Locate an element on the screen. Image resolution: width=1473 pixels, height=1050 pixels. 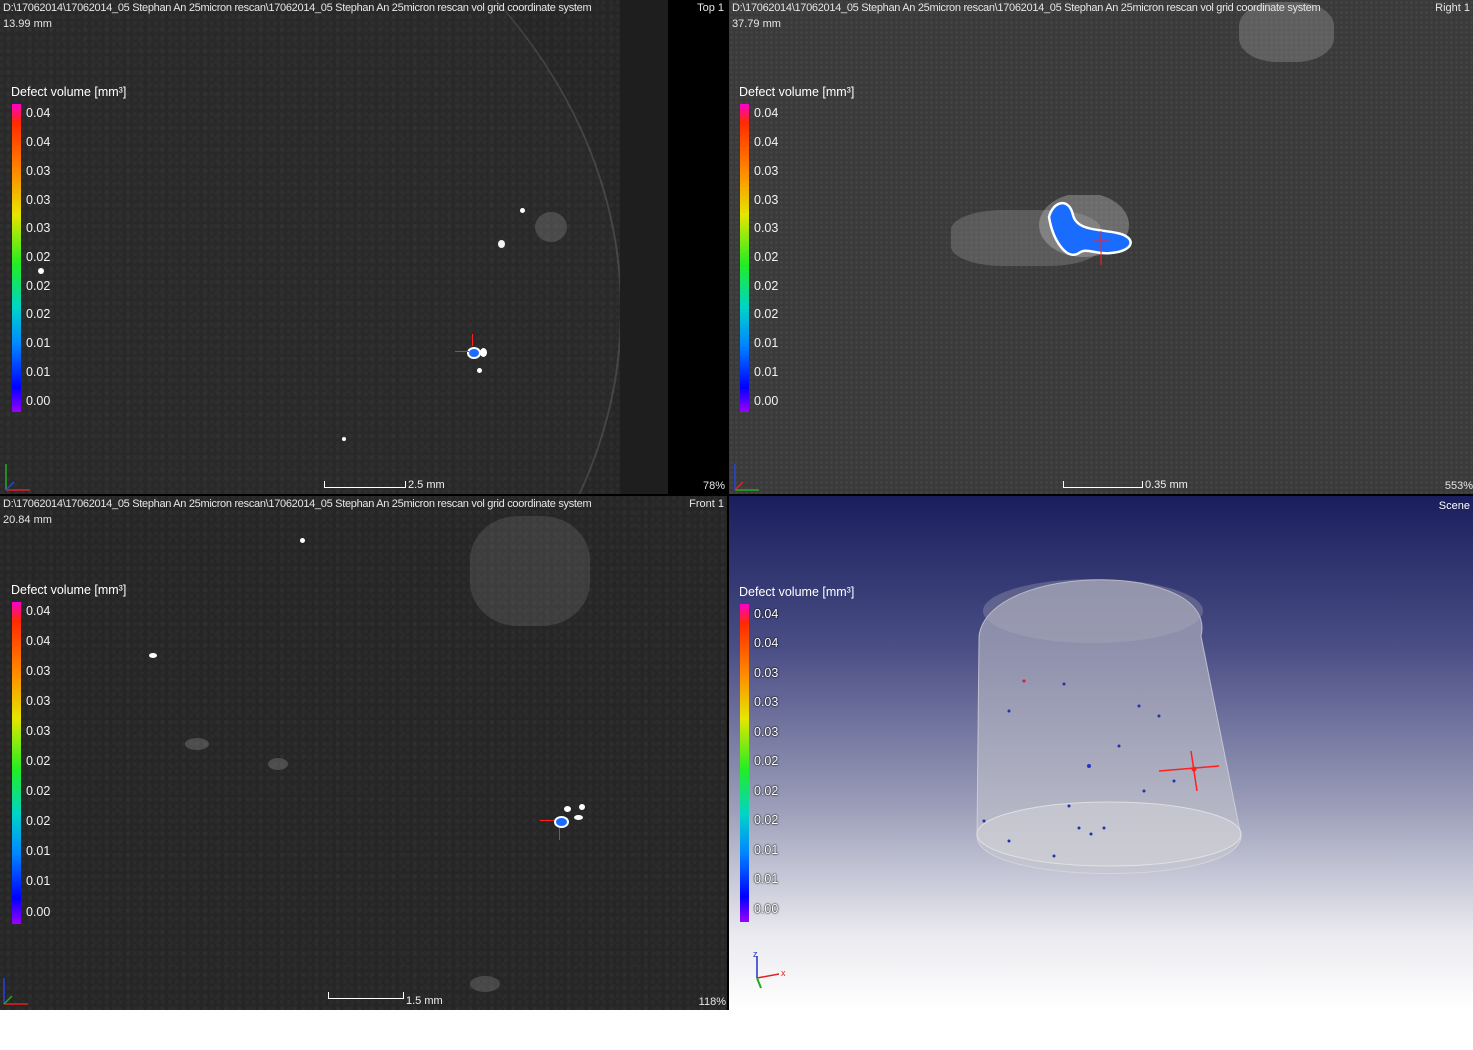
scale-bar-label: 1.5 mm is located at coordinates (424, 1001).